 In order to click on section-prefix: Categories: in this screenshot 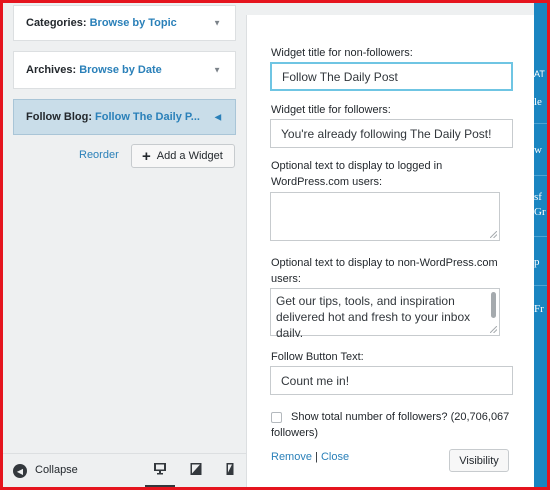, I will do `click(56, 23)`.